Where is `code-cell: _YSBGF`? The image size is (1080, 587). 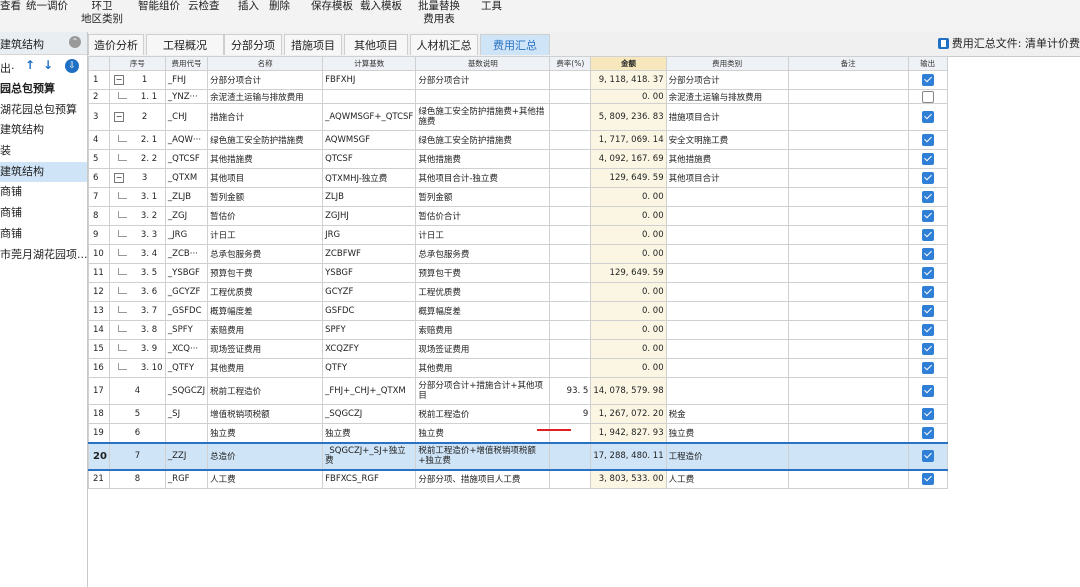
code-cell: _YSBGF is located at coordinates (186, 273).